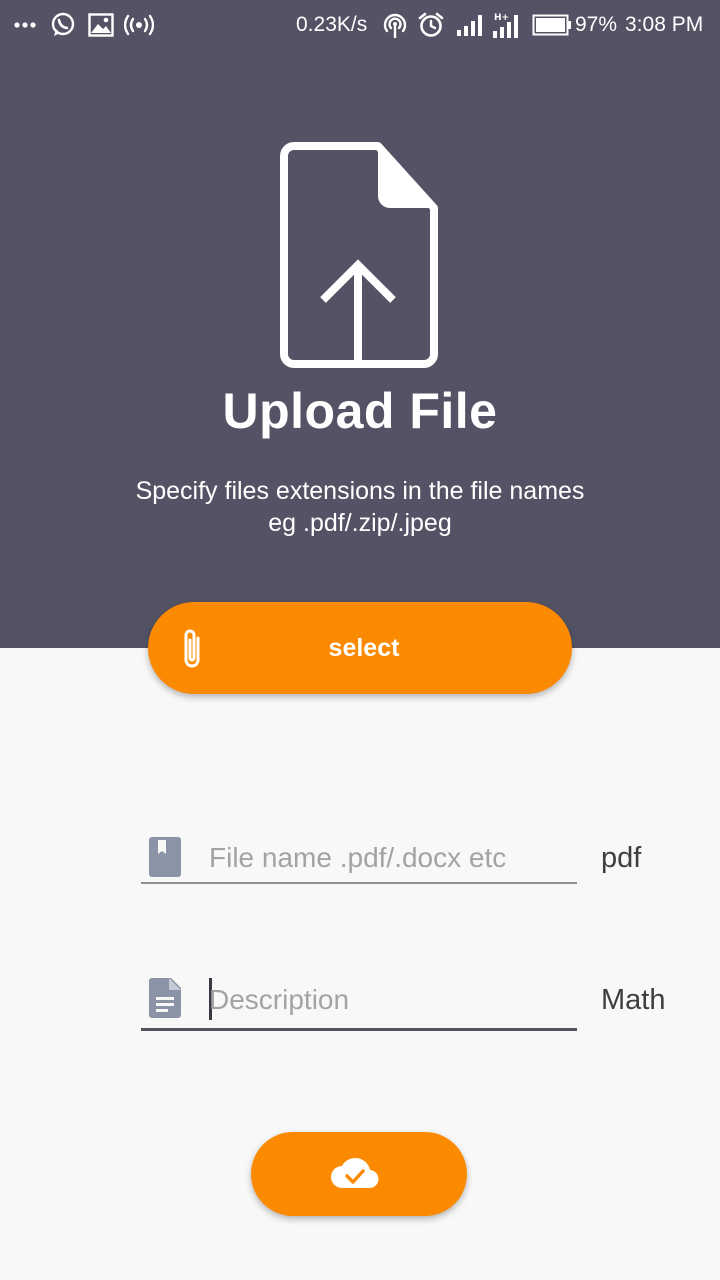 This screenshot has width=720, height=1280. I want to click on description-underline, so click(359, 1029).